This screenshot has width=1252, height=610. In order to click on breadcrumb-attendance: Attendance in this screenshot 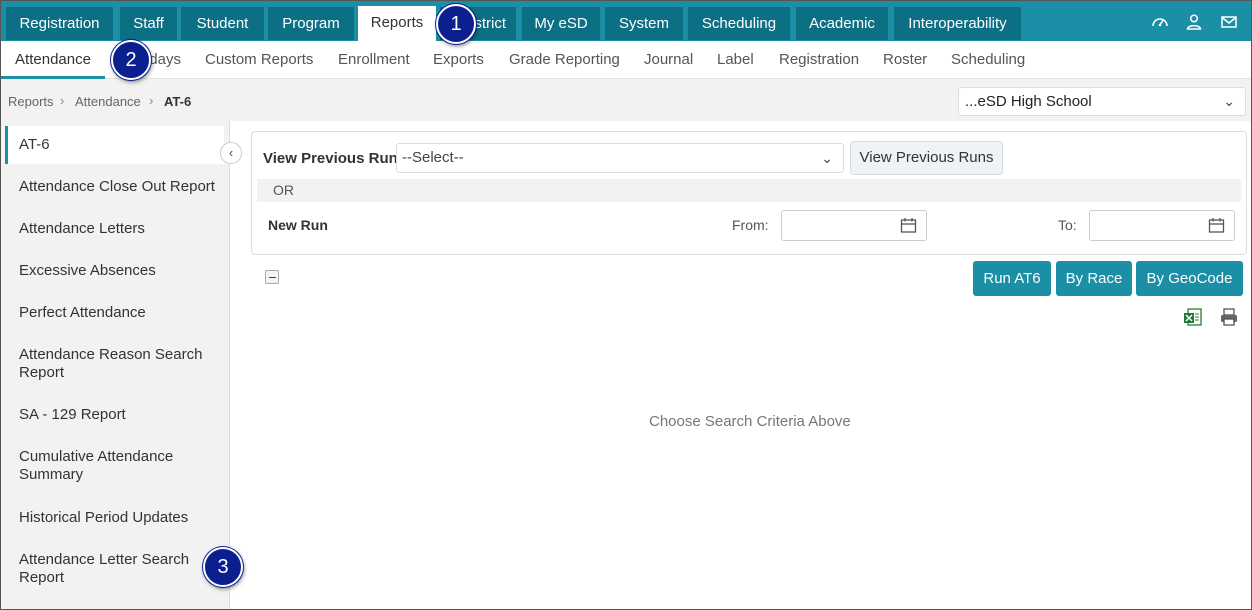, I will do `click(108, 101)`.